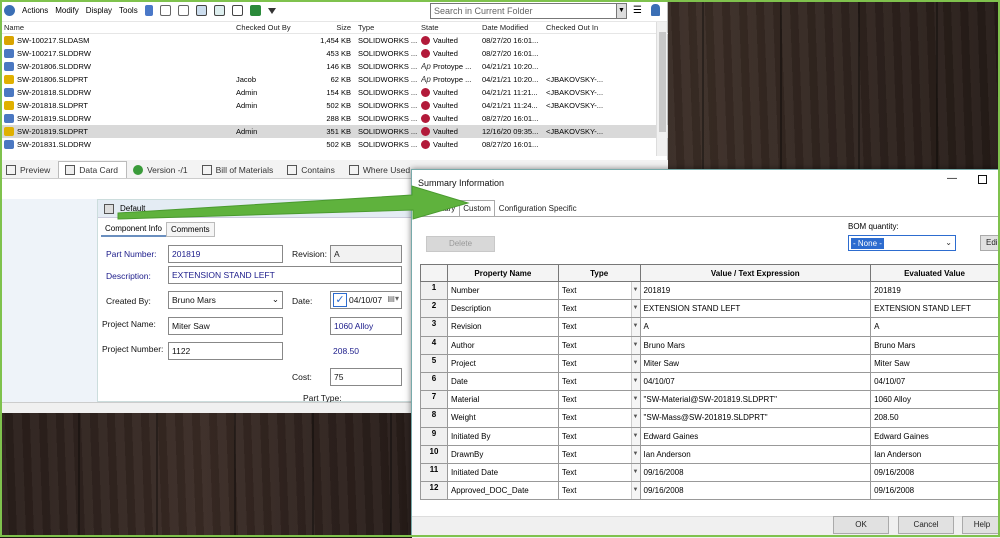 This screenshot has height=538, width=1000. What do you see at coordinates (312, 169) in the screenshot?
I see `tab-contains: Contains` at bounding box center [312, 169].